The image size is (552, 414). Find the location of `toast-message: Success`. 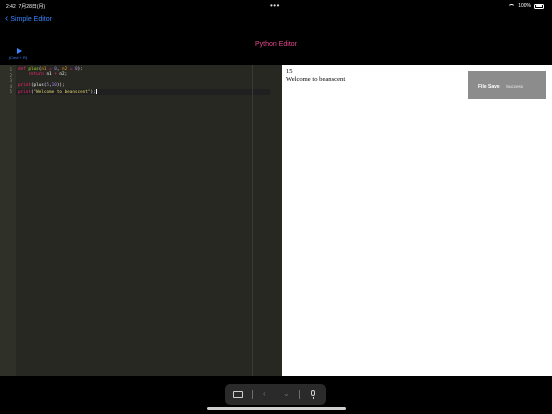

toast-message: Success is located at coordinates (515, 86).